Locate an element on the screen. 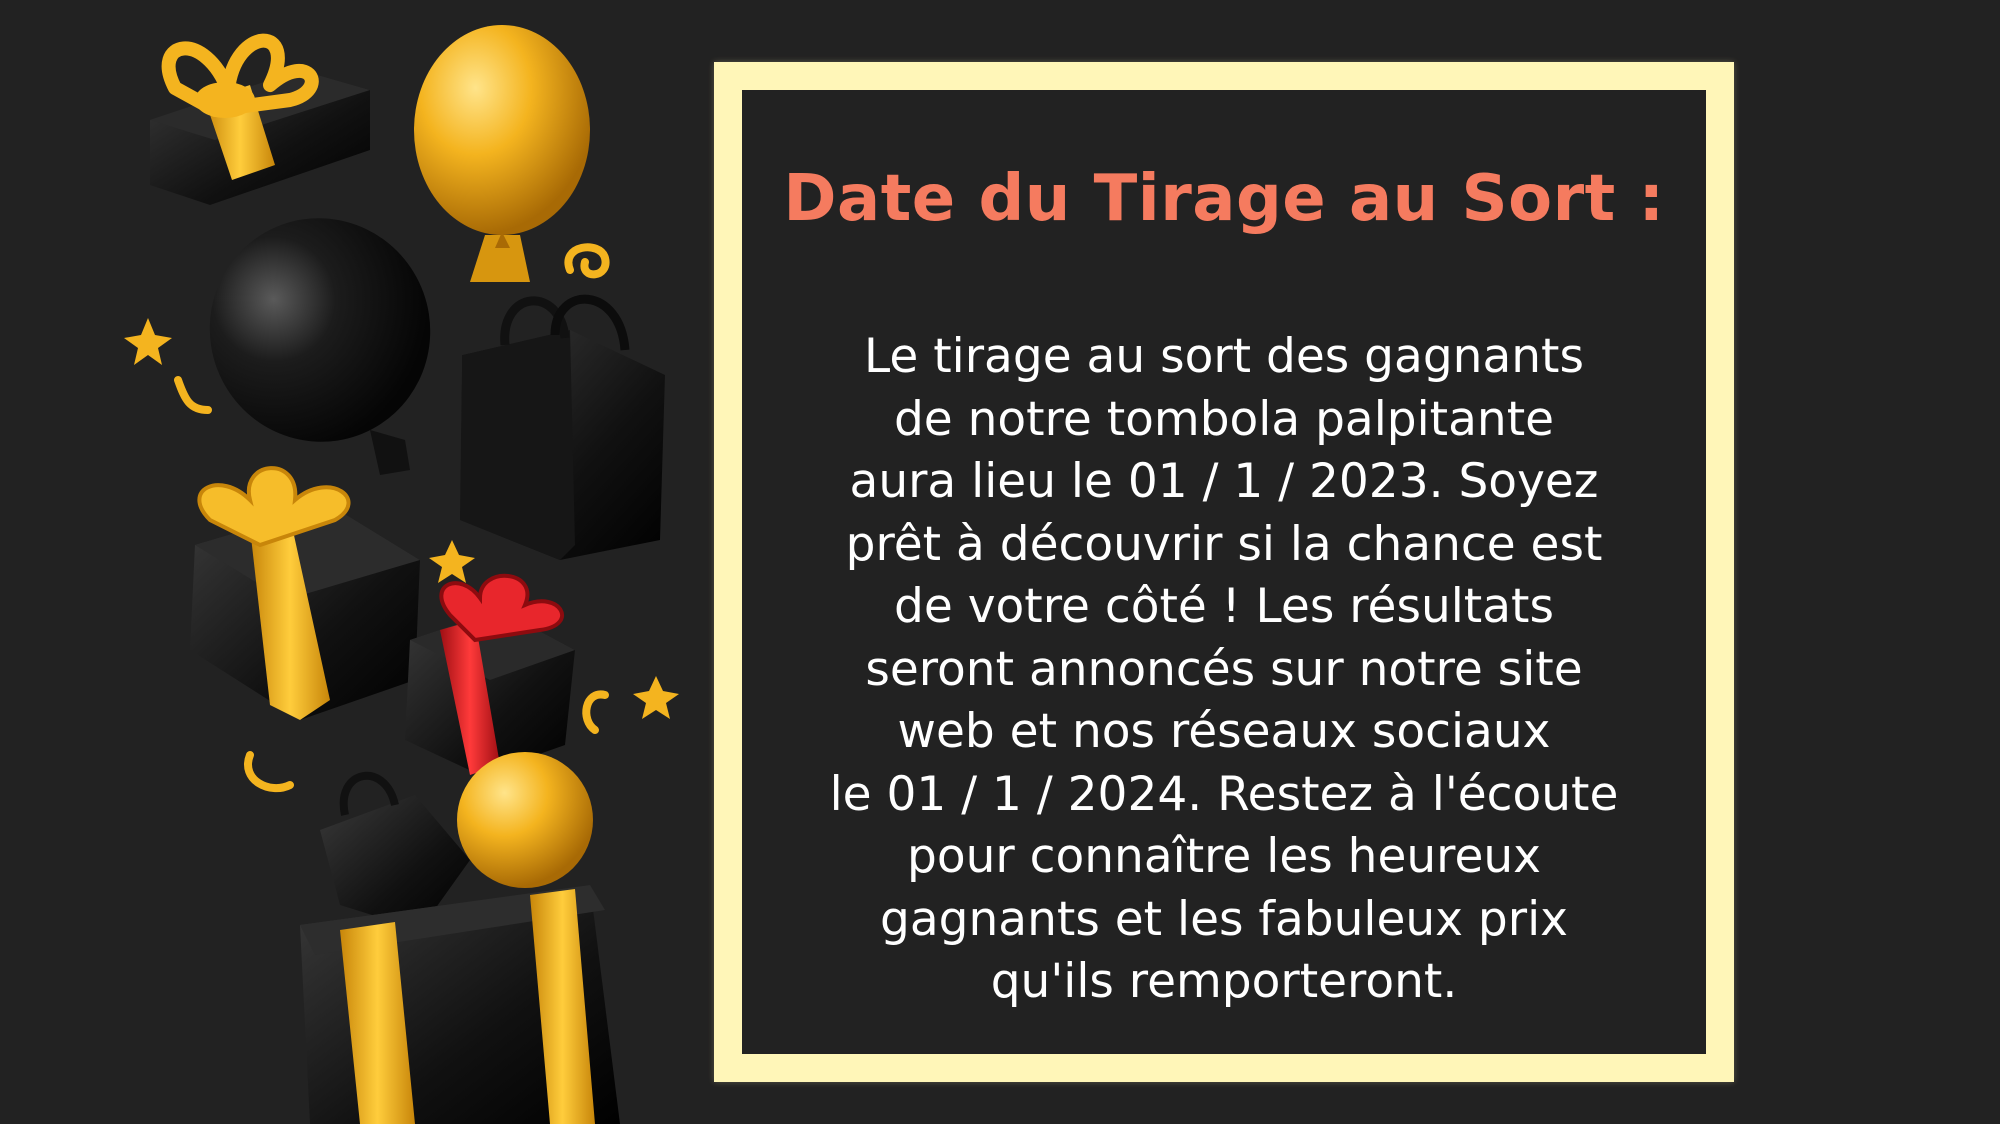  body-line: Le tirage au sort des gagnants is located at coordinates (1224, 356).